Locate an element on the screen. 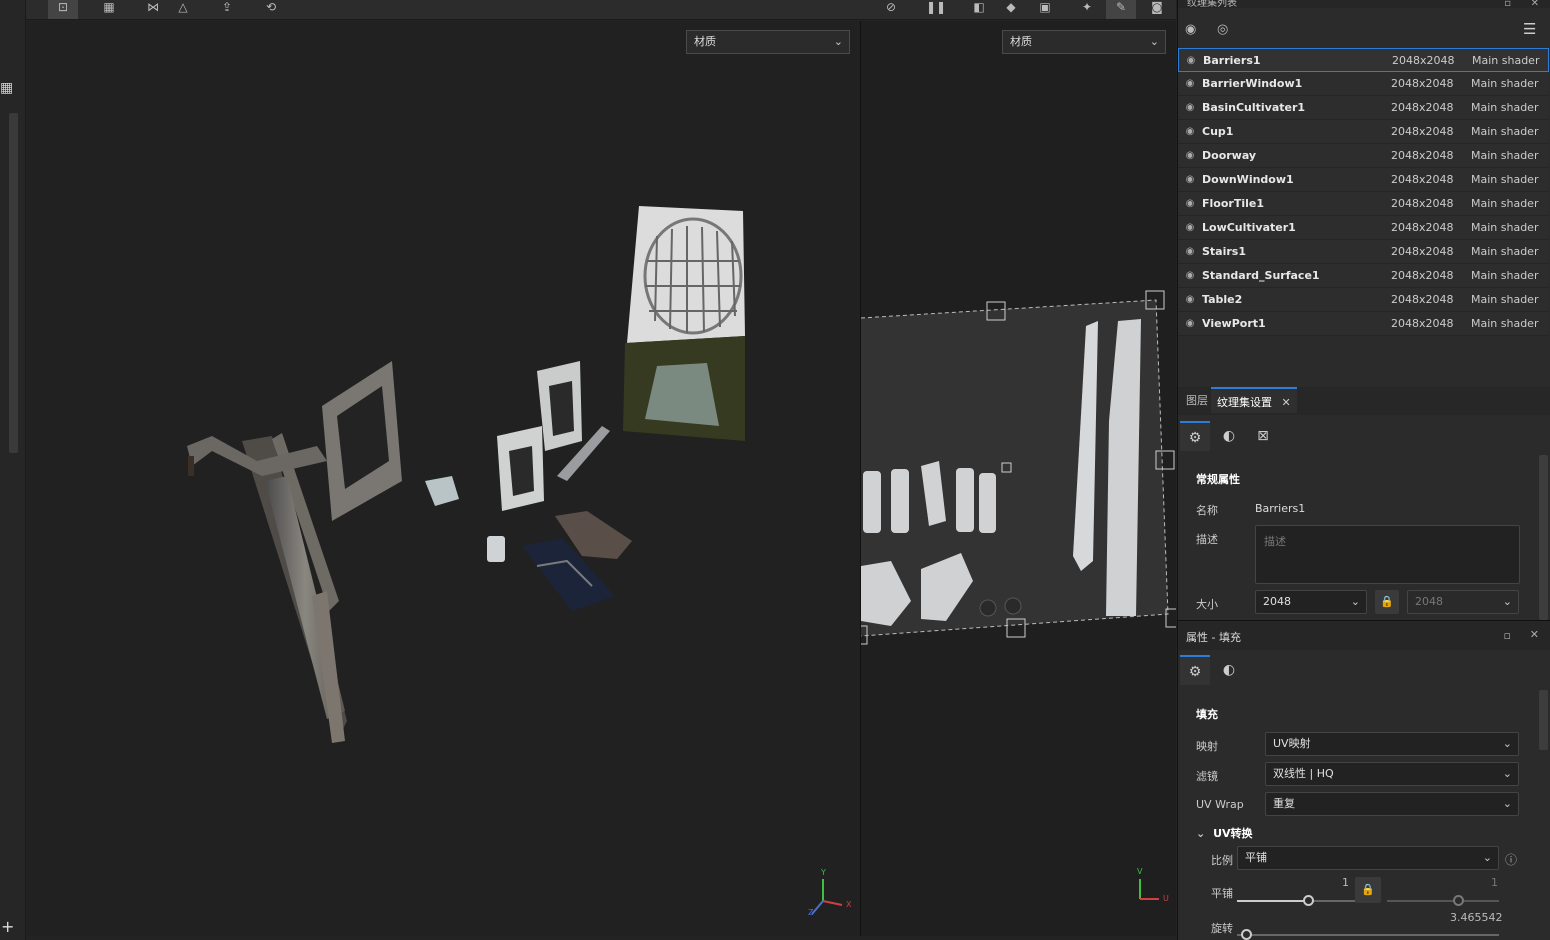 This screenshot has height=940, width=1550. uvwrap-select: 重复 ⌄ is located at coordinates (1392, 804).